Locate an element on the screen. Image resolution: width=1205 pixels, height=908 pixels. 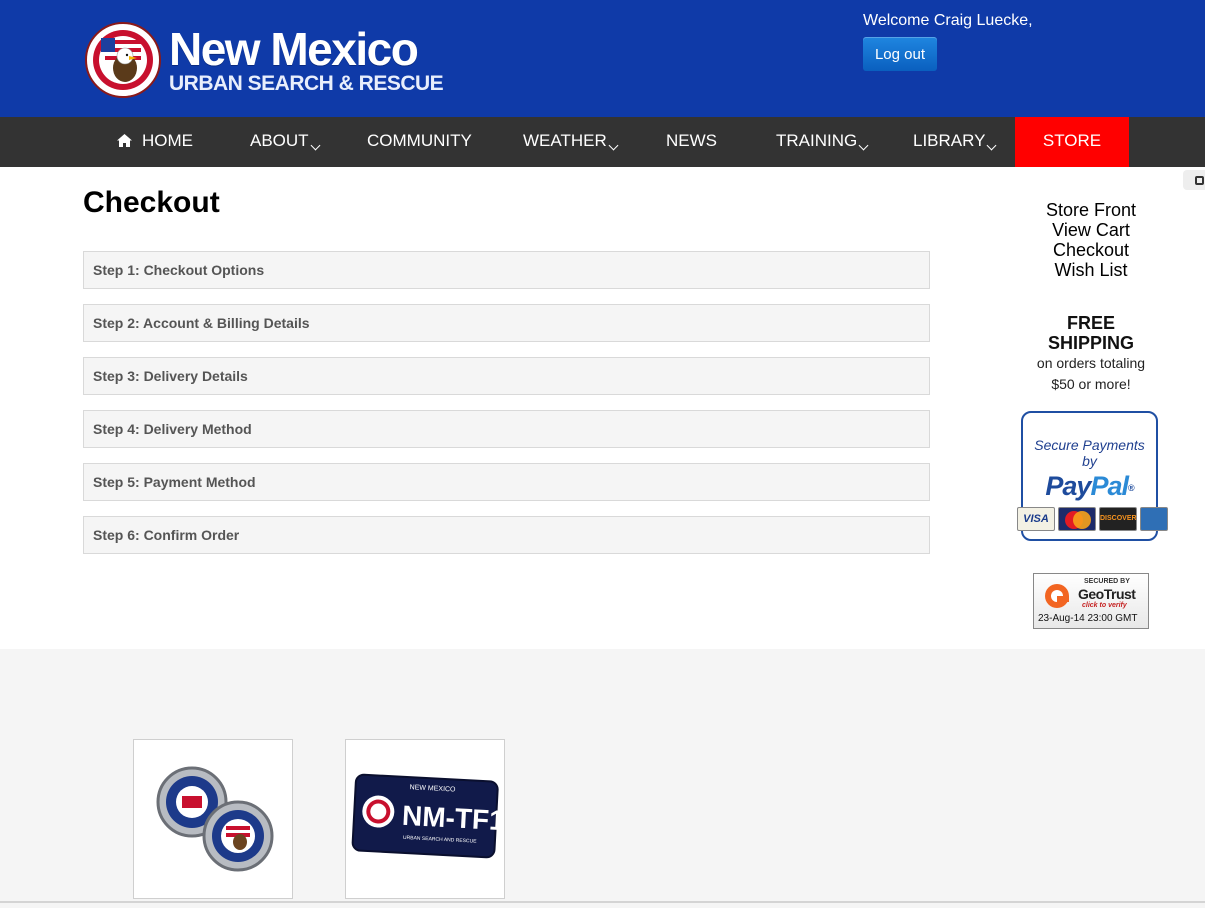
discover-card-icon: DISCOVER is located at coordinates (1118, 519).